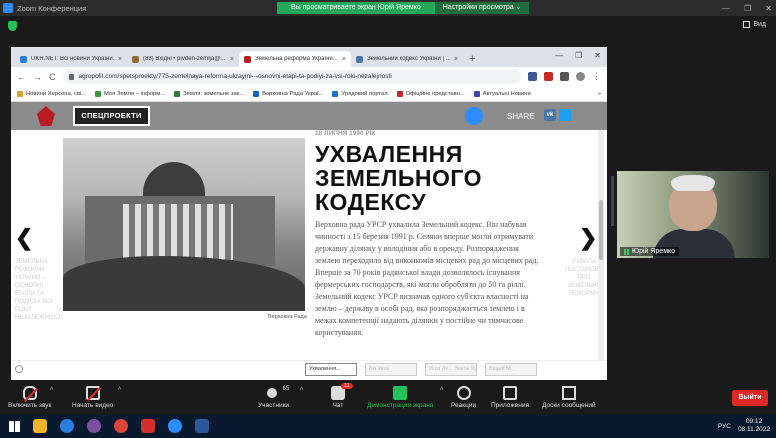  Describe the element at coordinates (37, 77) in the screenshot. I see `forward-button: →` at that location.